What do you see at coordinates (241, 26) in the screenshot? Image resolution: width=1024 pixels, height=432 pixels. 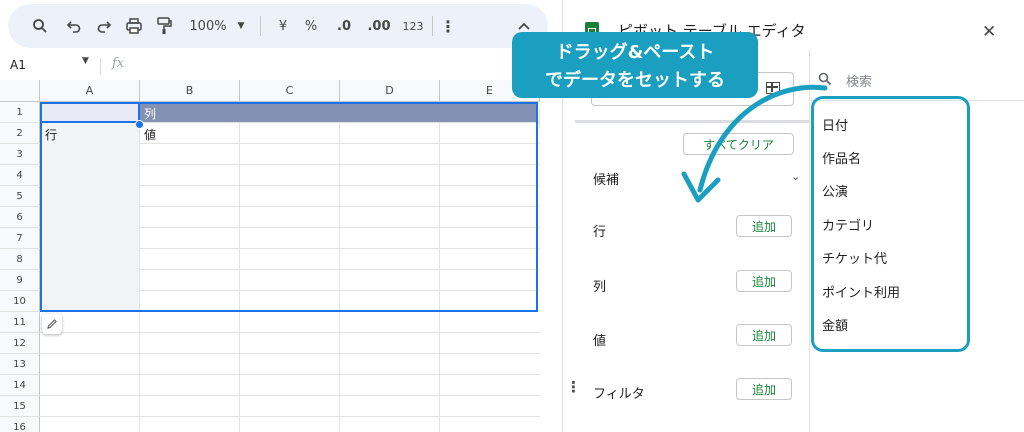 I see `zoom-caret-icon: ▼` at bounding box center [241, 26].